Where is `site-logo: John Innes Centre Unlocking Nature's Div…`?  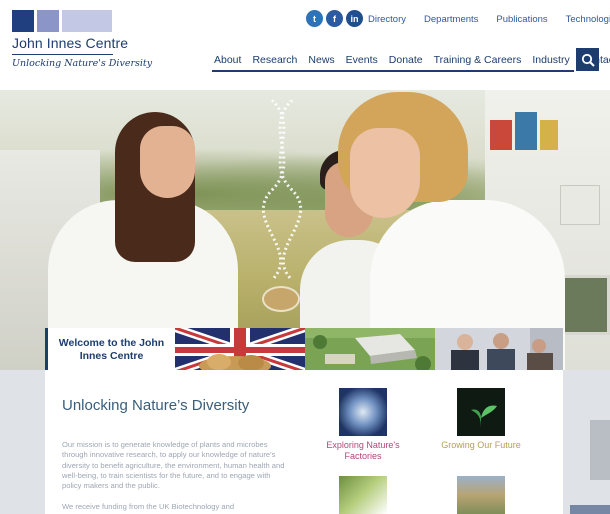 site-logo: John Innes Centre Unlocking Nature's Div… is located at coordinates (82, 42).